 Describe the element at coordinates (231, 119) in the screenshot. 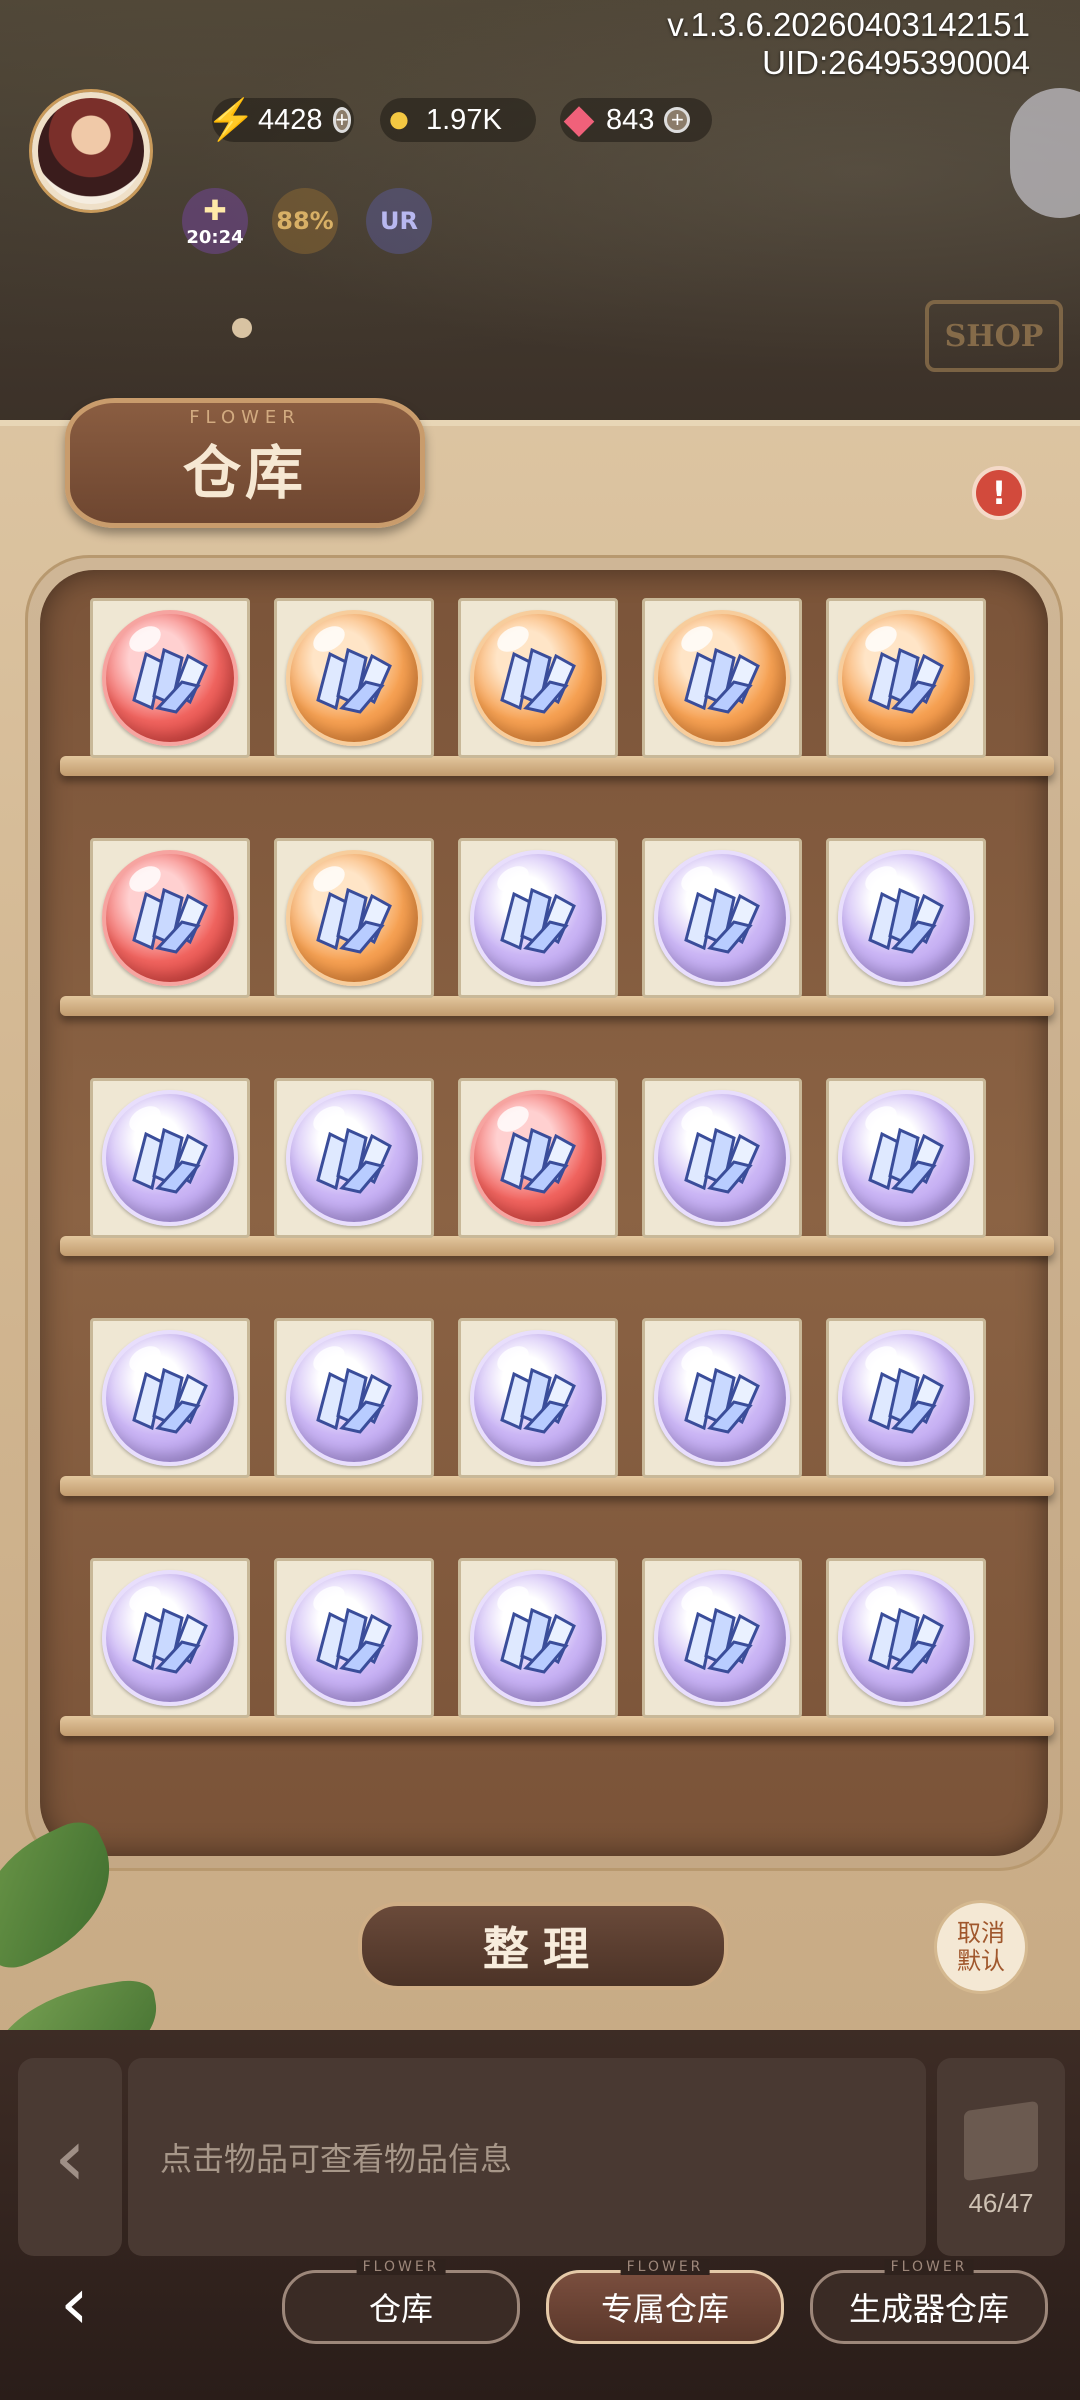

I see `lightning-icon: ⚡` at that location.